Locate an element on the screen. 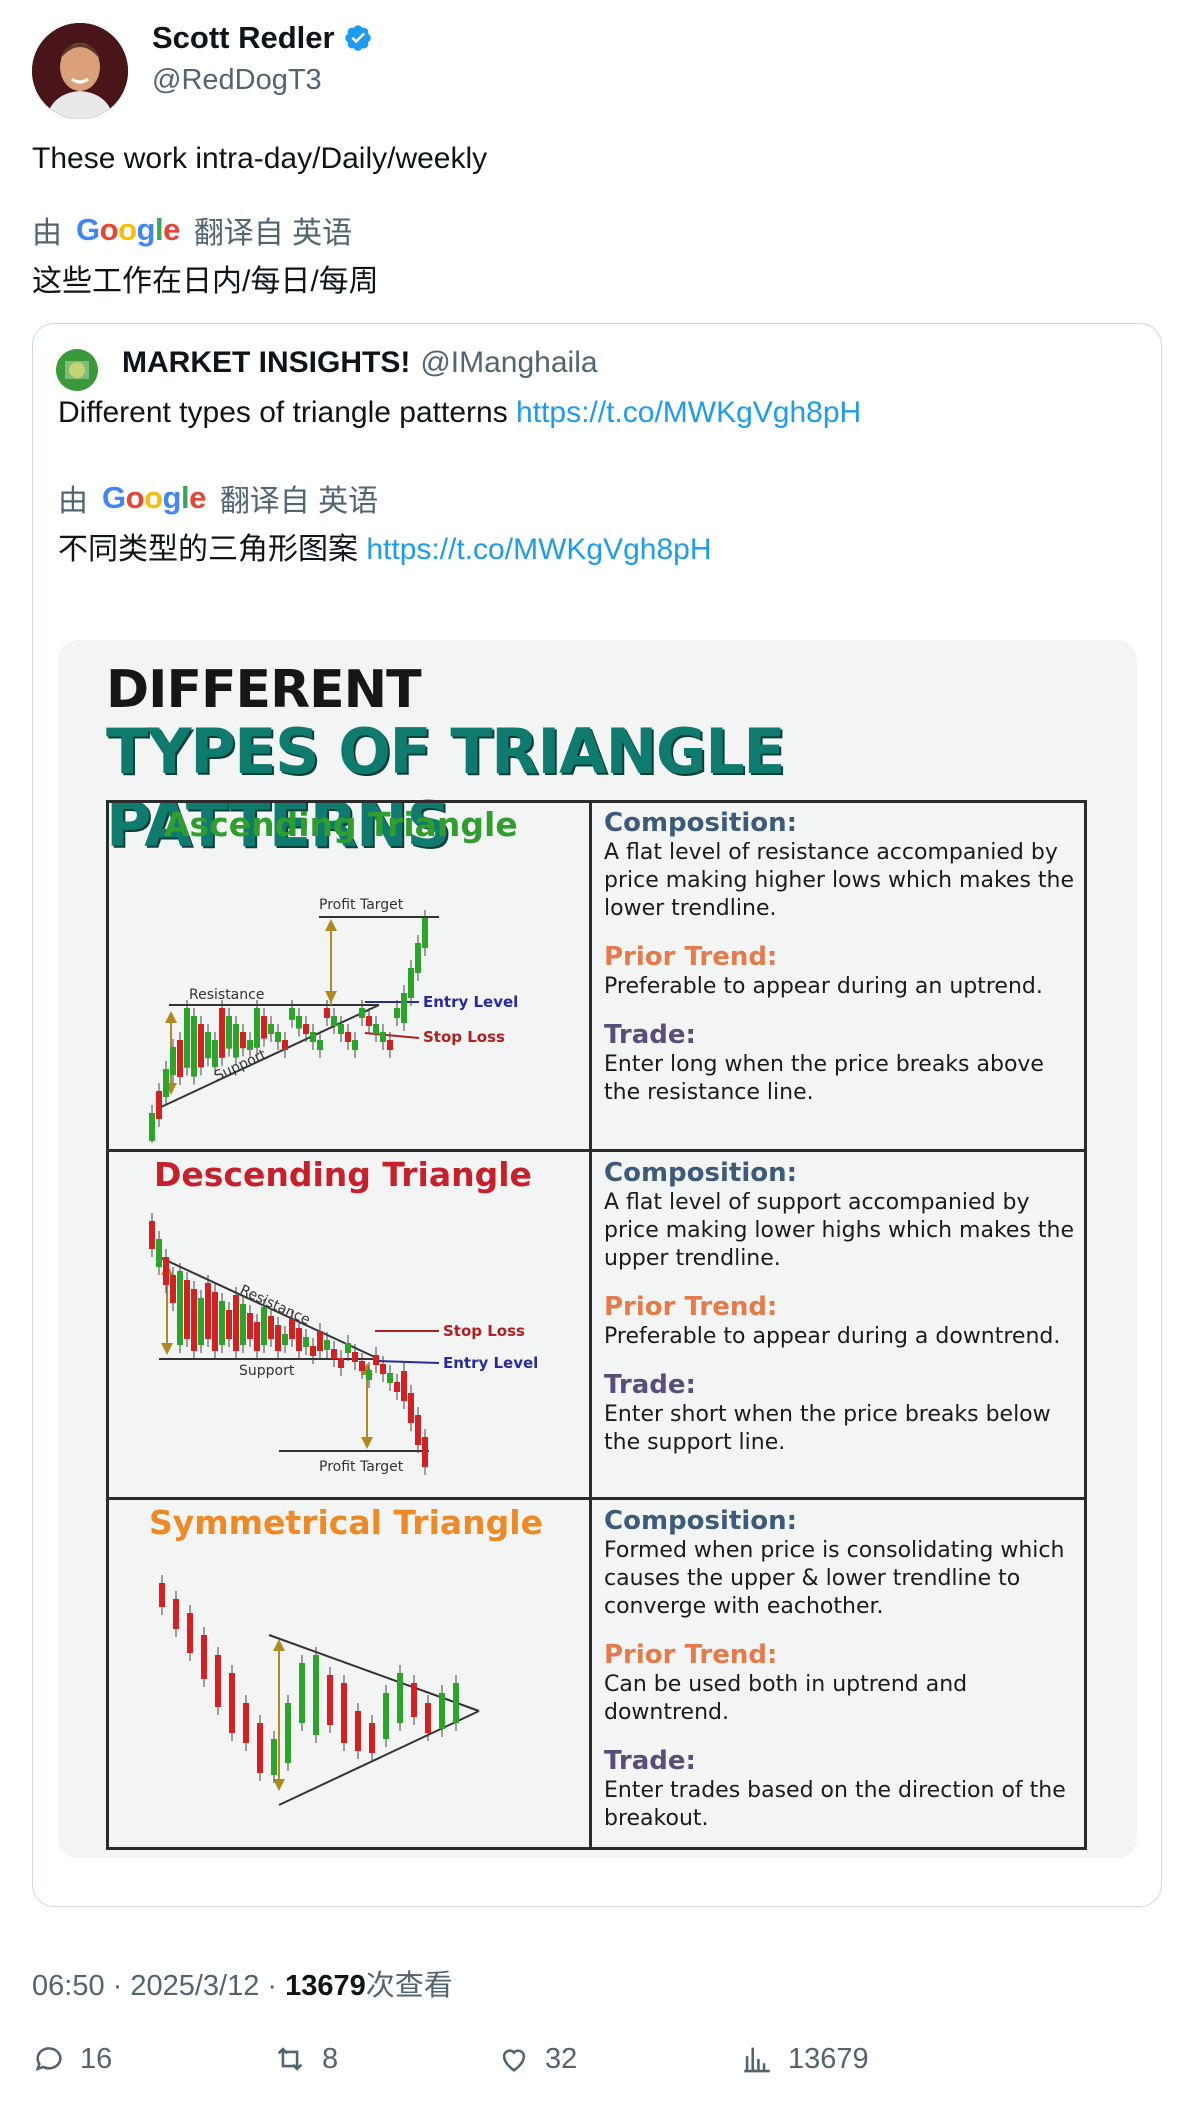  quoted-author-row: MARKET INSIGHTS! @IManghaila is located at coordinates (360, 363).